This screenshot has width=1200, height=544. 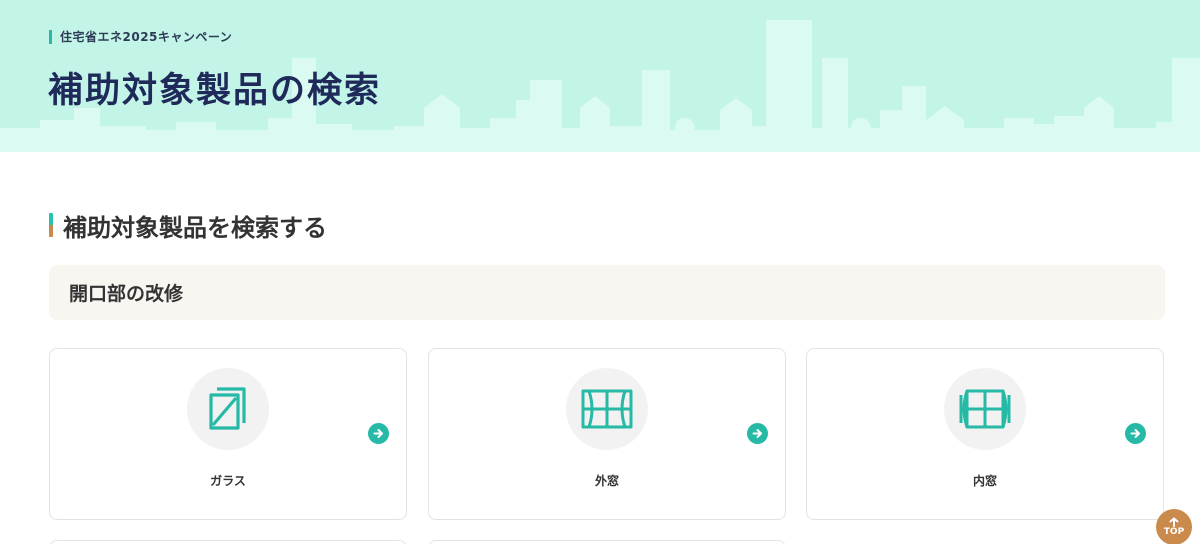 I want to click on product-card-outer-window: 外窓, so click(x=607, y=434).